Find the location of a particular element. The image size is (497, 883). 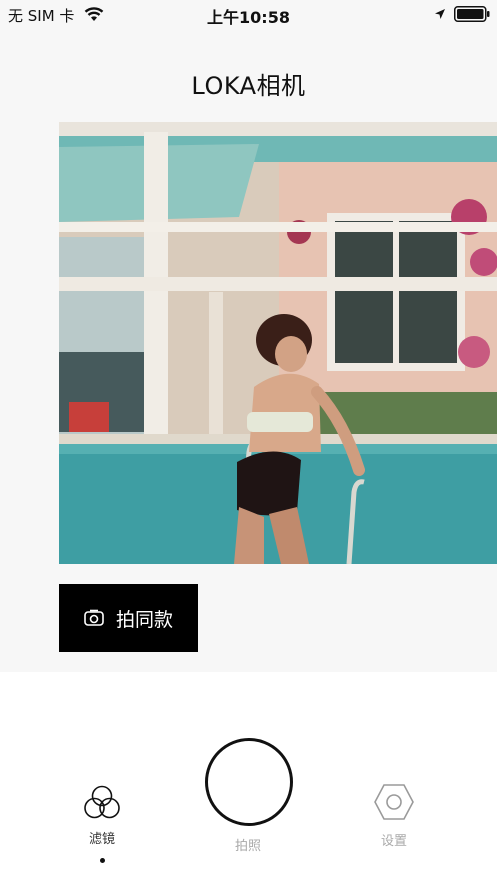

settings-hexagon-icon is located at coordinates (394, 802).